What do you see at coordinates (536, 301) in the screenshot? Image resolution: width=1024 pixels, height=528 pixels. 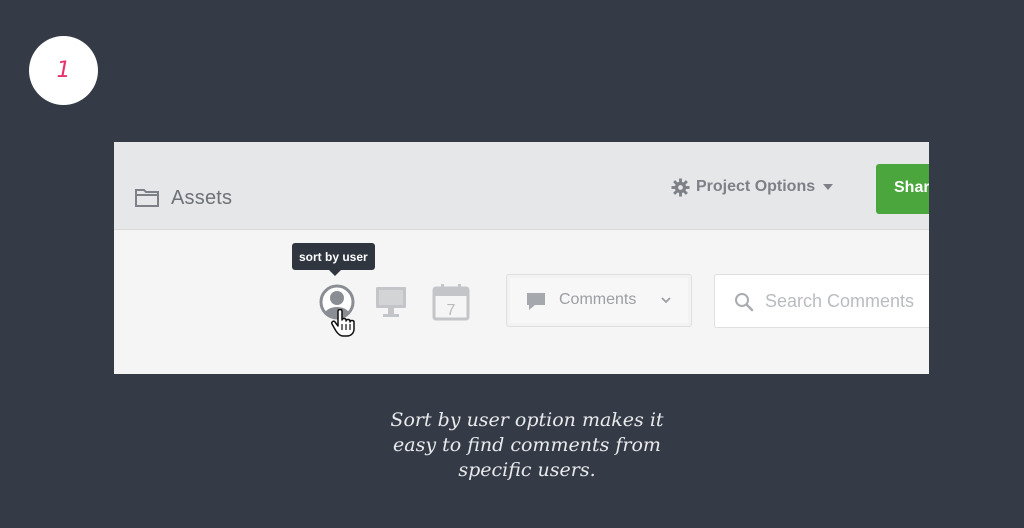 I see `comment-bubble-icon` at bounding box center [536, 301].